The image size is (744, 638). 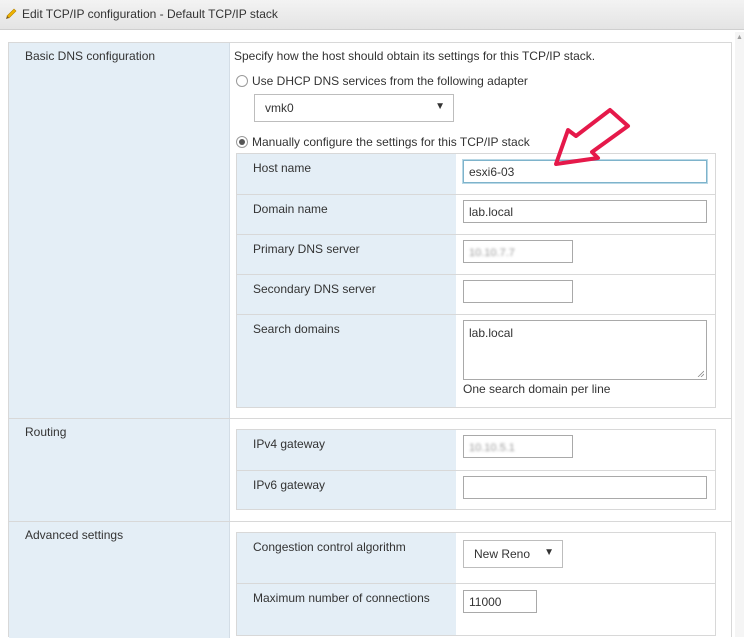 What do you see at coordinates (585, 487) in the screenshot?
I see `ipv6-gateway-input` at bounding box center [585, 487].